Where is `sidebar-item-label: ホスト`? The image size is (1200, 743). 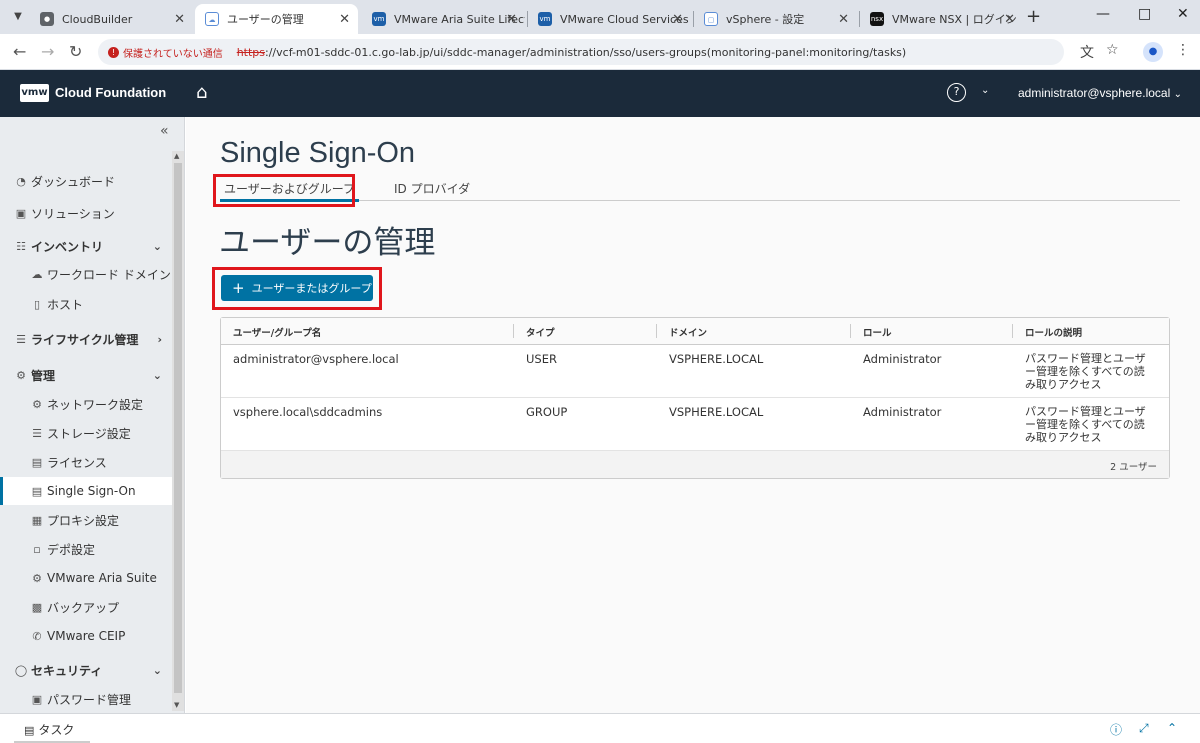
sidebar-item-label: ホスト is located at coordinates (65, 304).